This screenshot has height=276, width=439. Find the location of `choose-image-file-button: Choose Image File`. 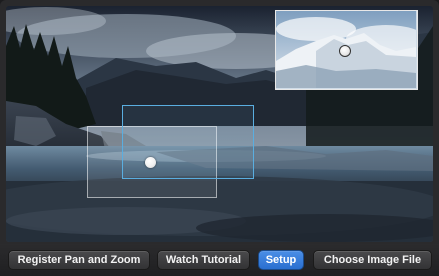

choose-image-file-button: Choose Image File is located at coordinates (372, 260).